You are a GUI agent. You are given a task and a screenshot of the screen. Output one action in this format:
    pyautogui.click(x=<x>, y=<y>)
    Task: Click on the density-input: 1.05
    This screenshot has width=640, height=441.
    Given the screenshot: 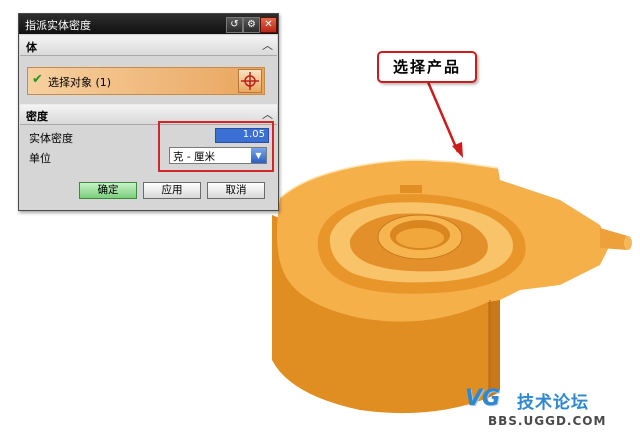 What is the action you would take?
    pyautogui.click(x=242, y=135)
    